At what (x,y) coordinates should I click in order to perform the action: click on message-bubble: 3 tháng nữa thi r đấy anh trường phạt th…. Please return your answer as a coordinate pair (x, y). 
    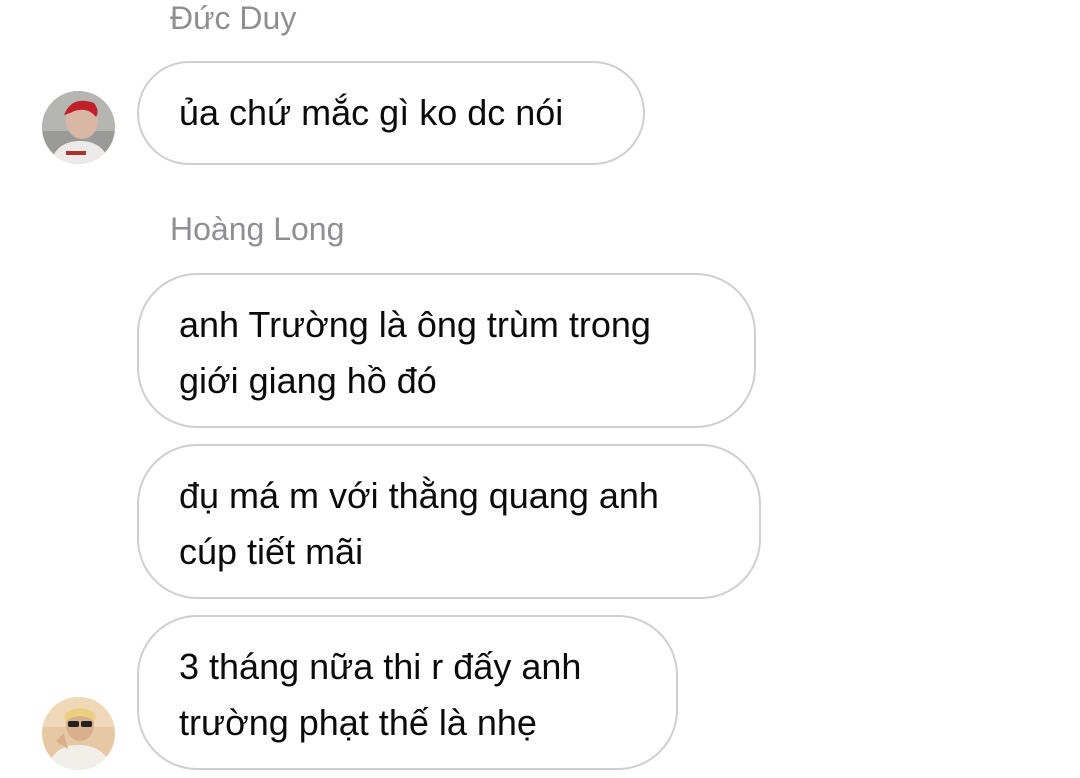
    Looking at the image, I should click on (407, 692).